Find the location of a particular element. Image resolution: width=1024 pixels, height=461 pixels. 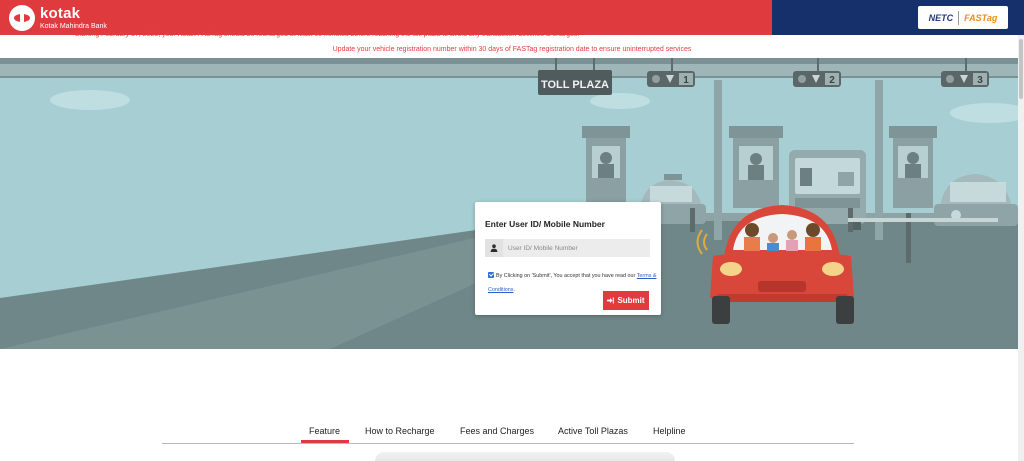

submit-button: Submit is located at coordinates (626, 300).